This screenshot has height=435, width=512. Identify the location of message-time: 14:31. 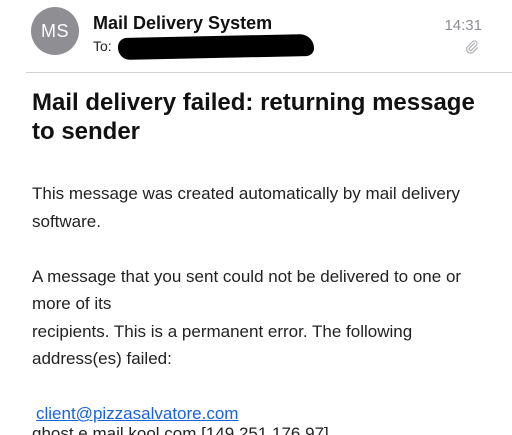
(463, 25).